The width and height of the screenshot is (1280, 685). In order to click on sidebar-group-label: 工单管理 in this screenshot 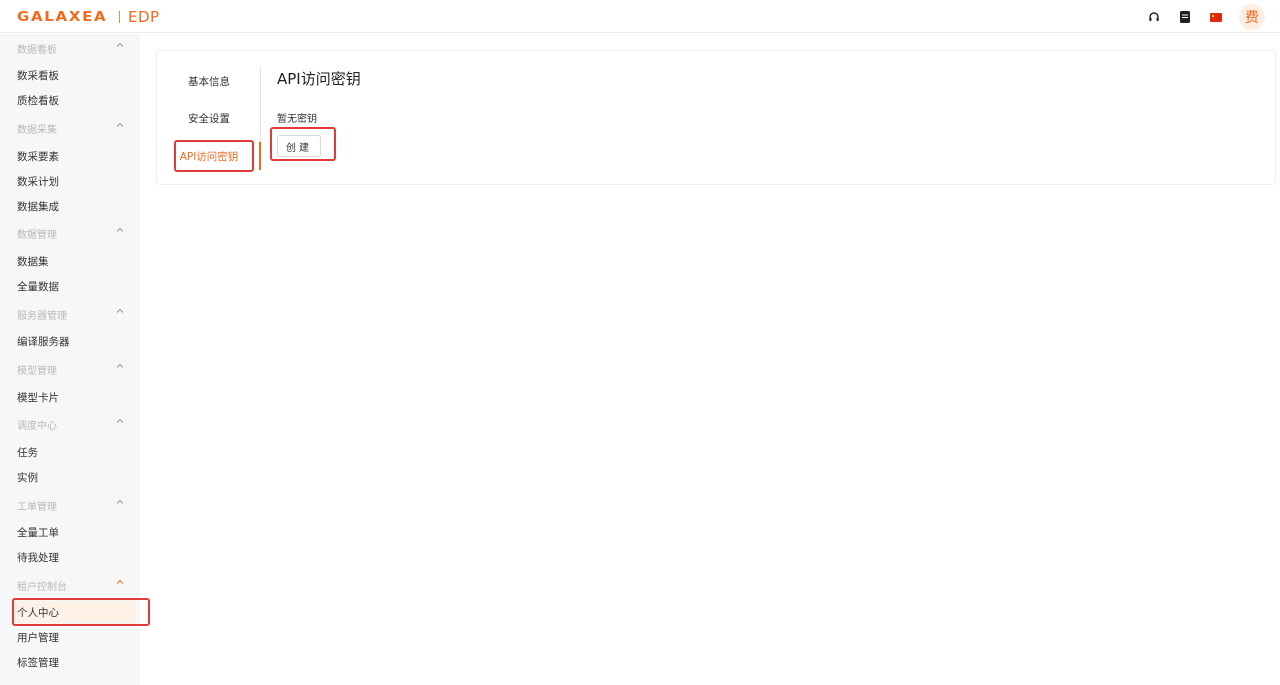, I will do `click(37, 507)`.